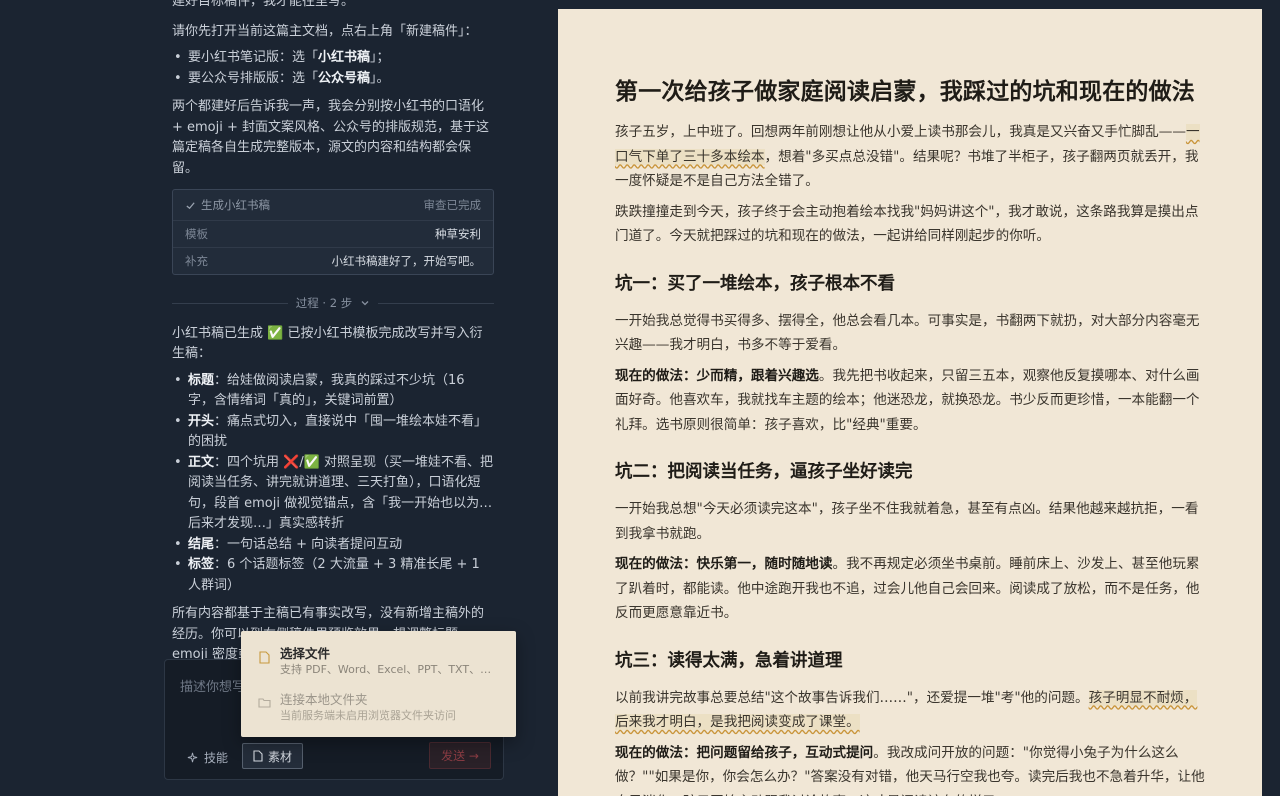  What do you see at coordinates (325, 31) in the screenshot?
I see `chat-text: 请你先打开当前这篇主文档，点右上角「新建稿件」：` at bounding box center [325, 31].